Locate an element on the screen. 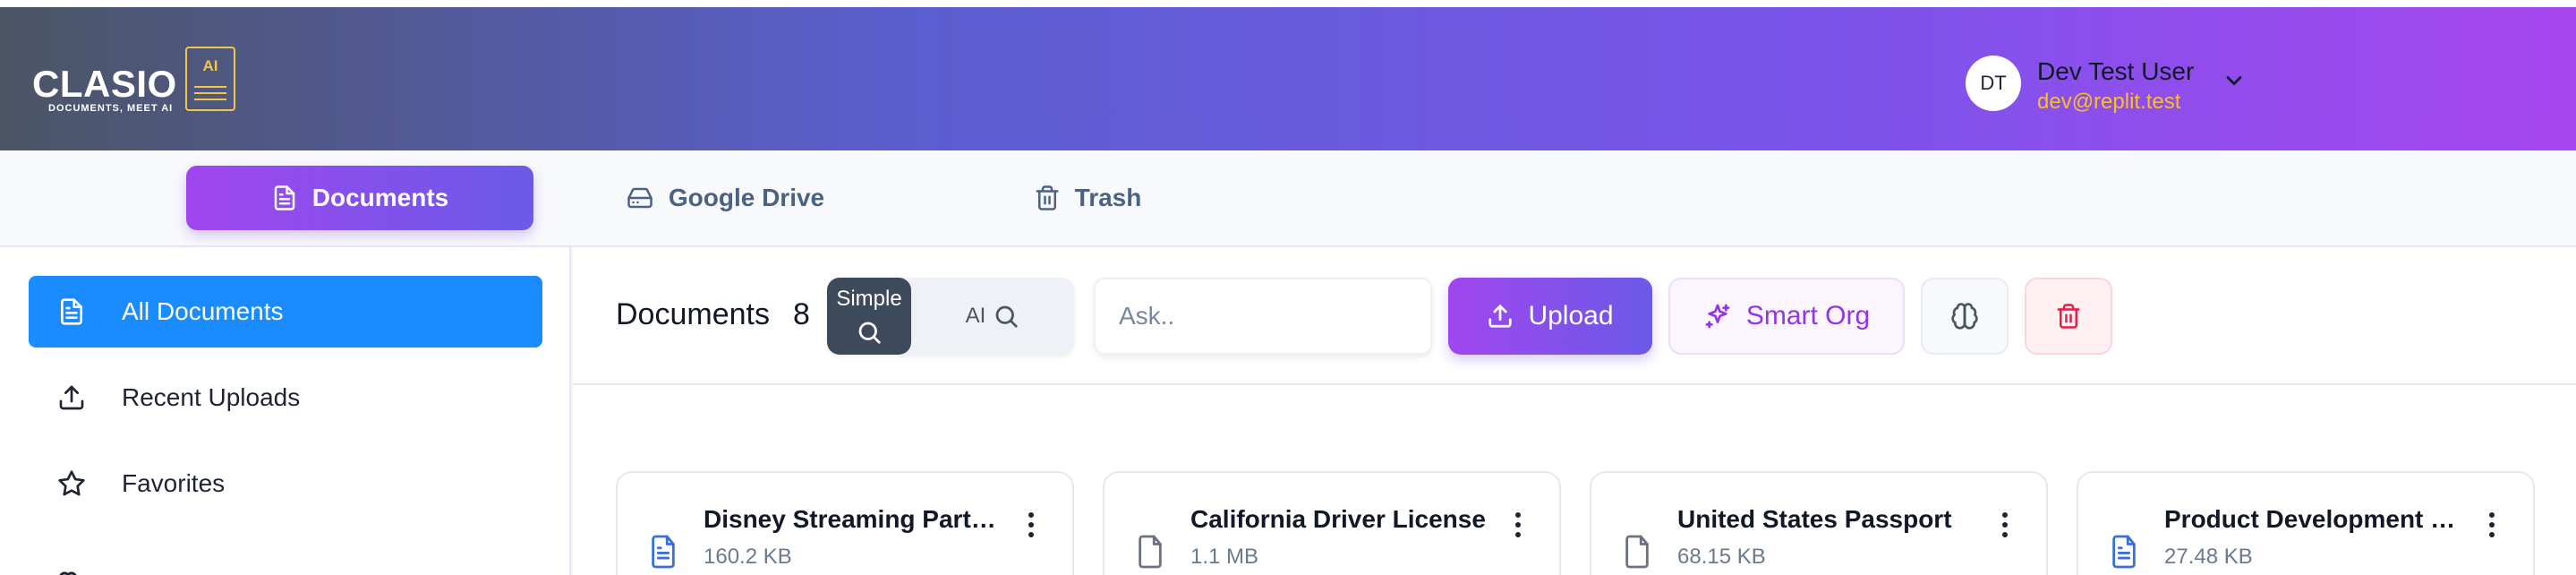 The image size is (2576, 575). document-size: 160.2 KB is located at coordinates (748, 557).